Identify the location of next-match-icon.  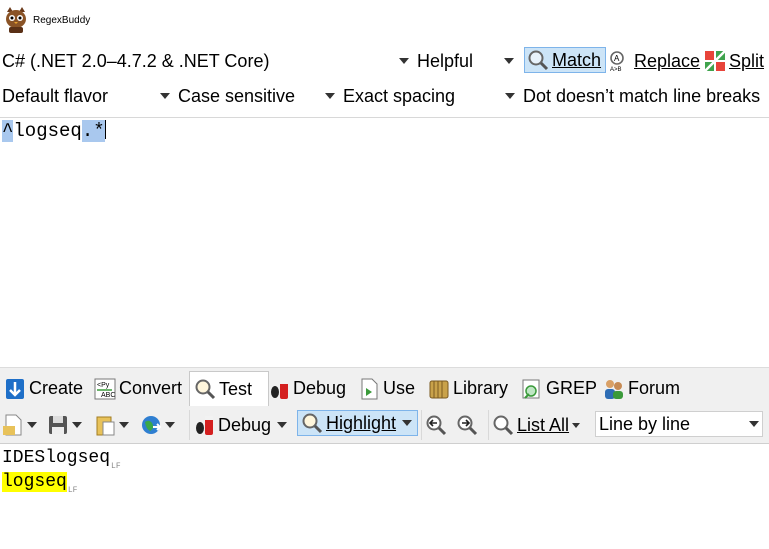
(467, 425).